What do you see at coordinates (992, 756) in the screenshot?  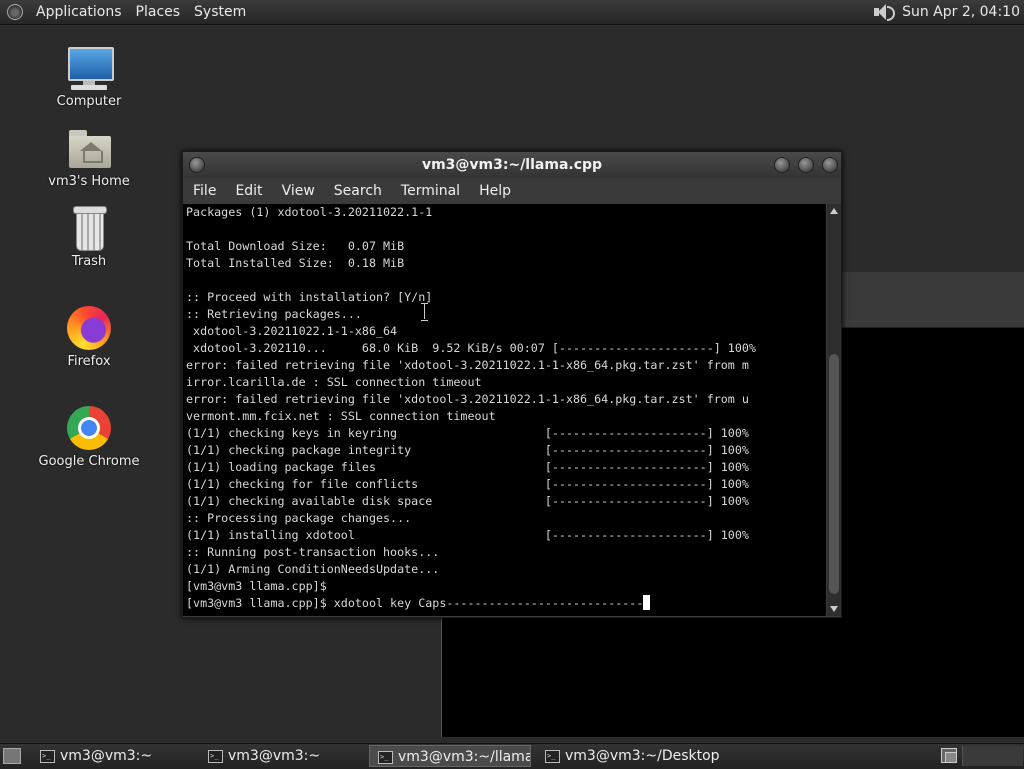 I see `workspace-area` at bounding box center [992, 756].